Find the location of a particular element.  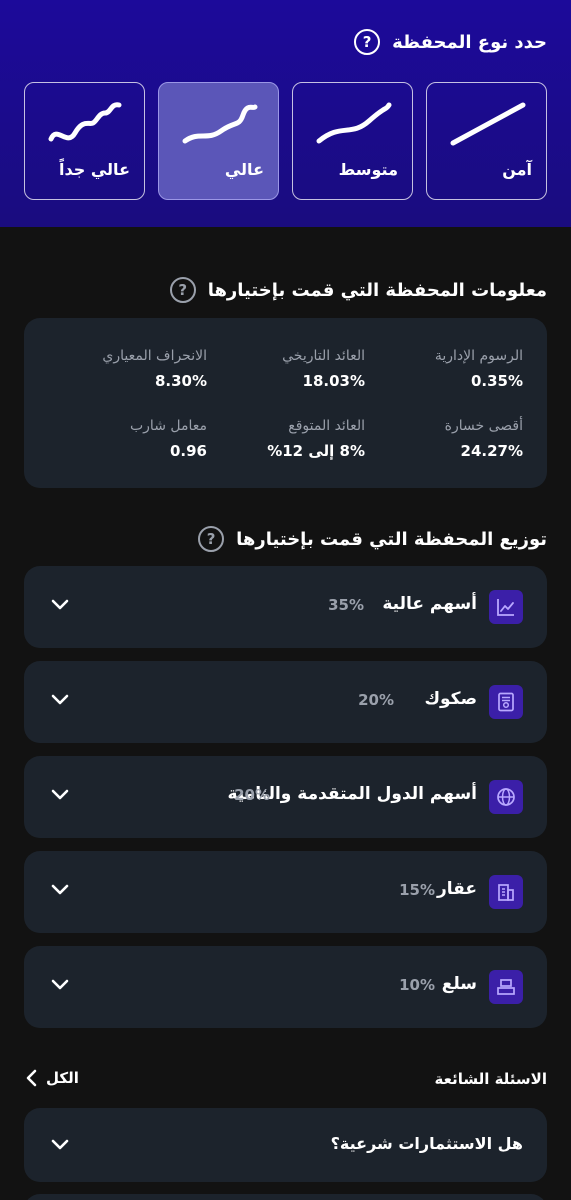

portfolio-option-safe: آمن is located at coordinates (486, 141).